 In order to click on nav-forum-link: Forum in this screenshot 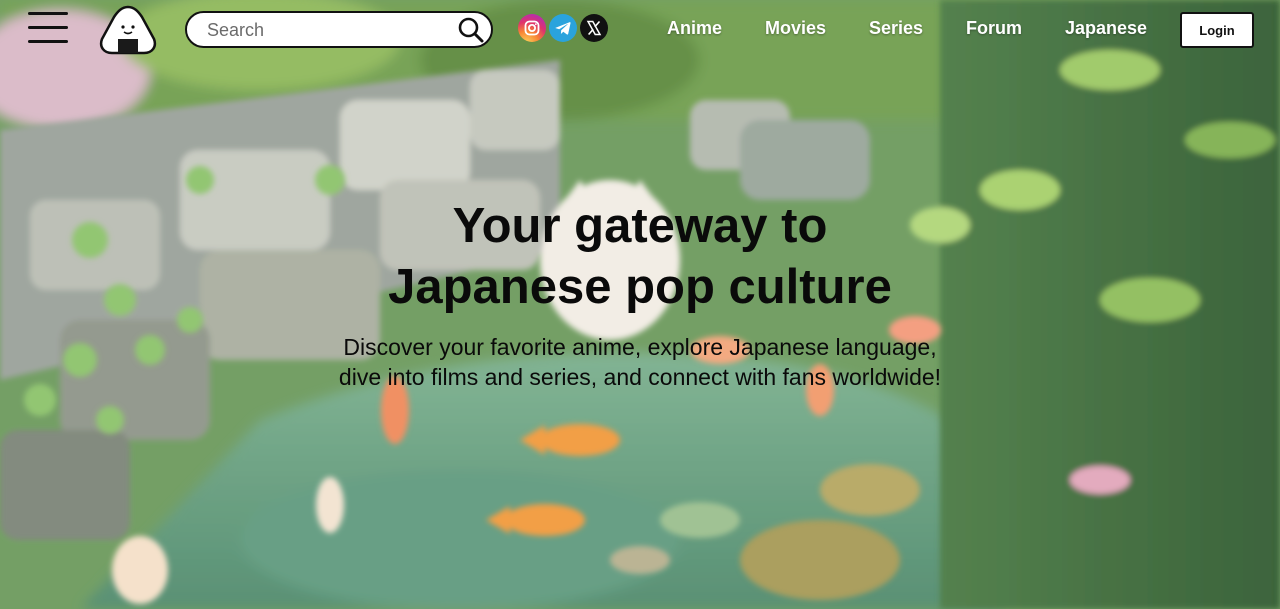, I will do `click(994, 28)`.